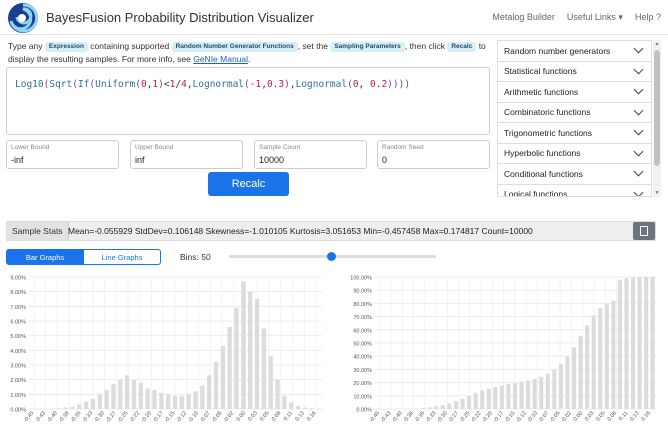 This screenshot has width=668, height=439. Describe the element at coordinates (362, 305) in the screenshot. I see `y-tick-label: 80.00%` at that location.